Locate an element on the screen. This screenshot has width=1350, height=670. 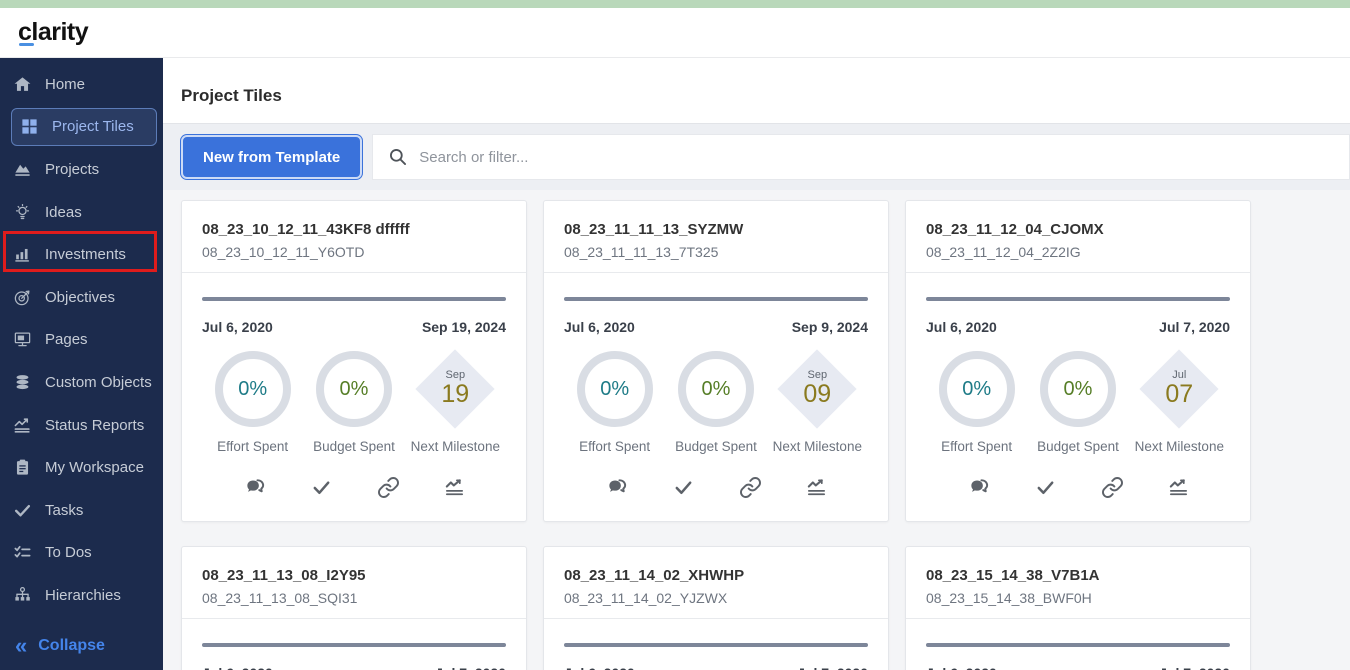
end-date: Sep 9, 2024 is located at coordinates (829, 327).